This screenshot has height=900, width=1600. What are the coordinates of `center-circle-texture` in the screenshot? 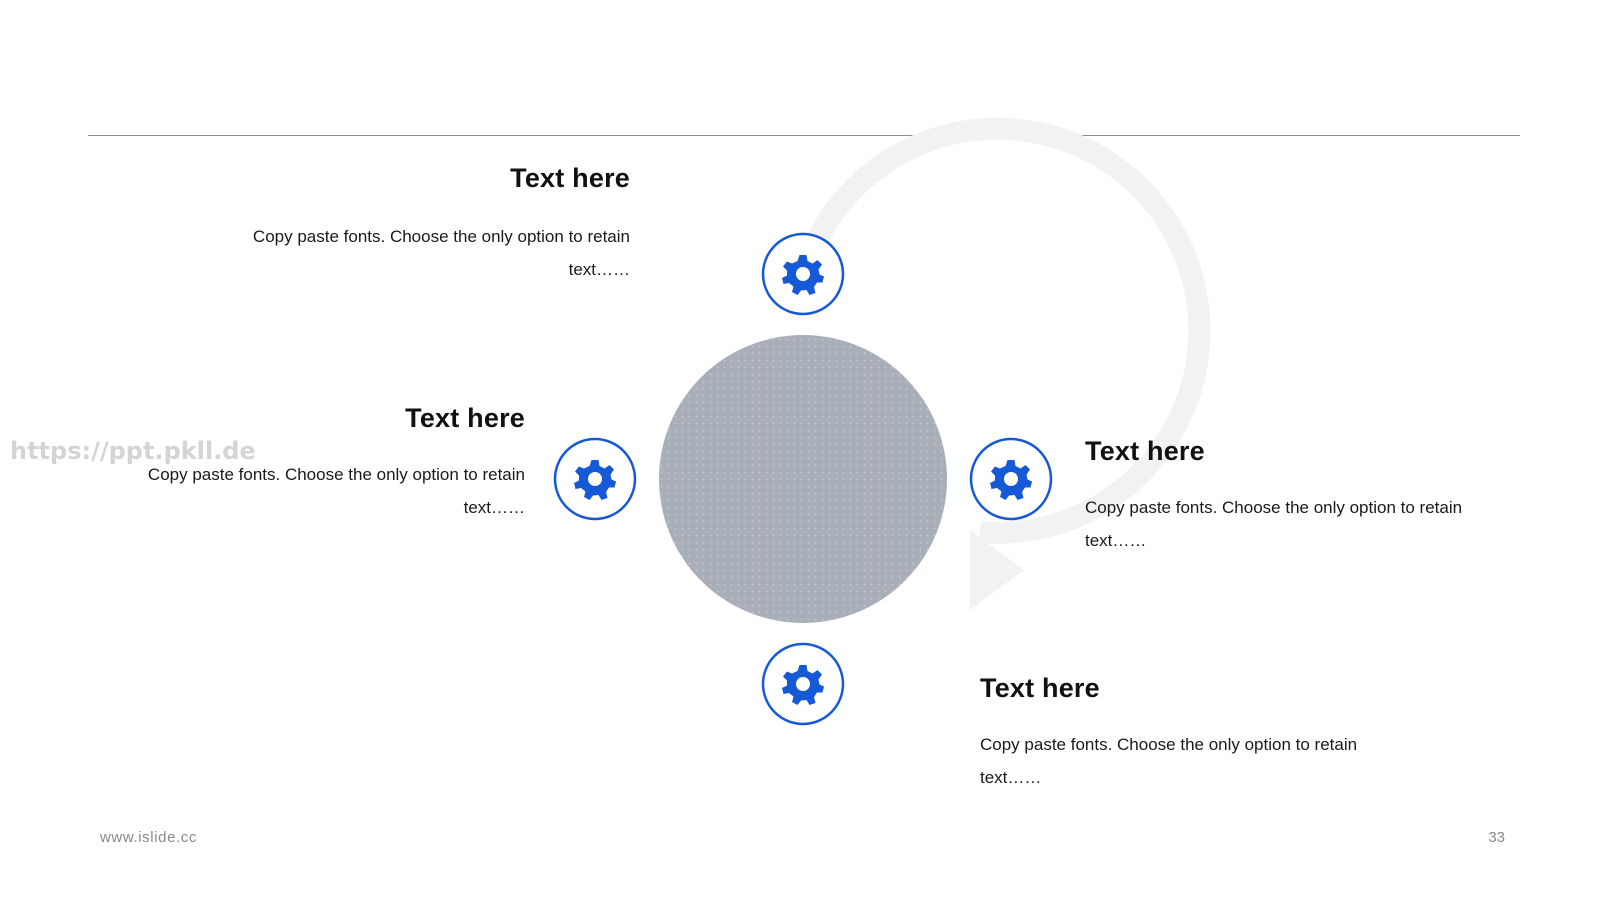 It's located at (803, 479).